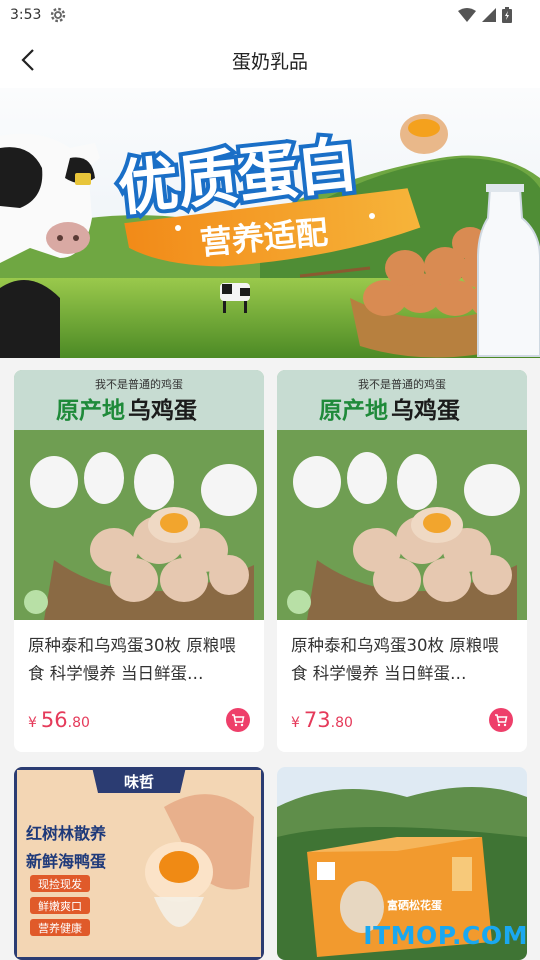 The image size is (540, 960). What do you see at coordinates (139, 782) in the screenshot?
I see `brand-logo: 味哲` at bounding box center [139, 782].